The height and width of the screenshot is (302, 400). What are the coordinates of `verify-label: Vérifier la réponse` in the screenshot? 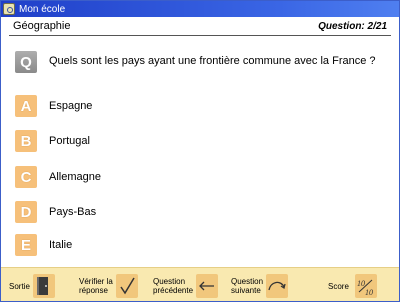 It's located at (96, 286).